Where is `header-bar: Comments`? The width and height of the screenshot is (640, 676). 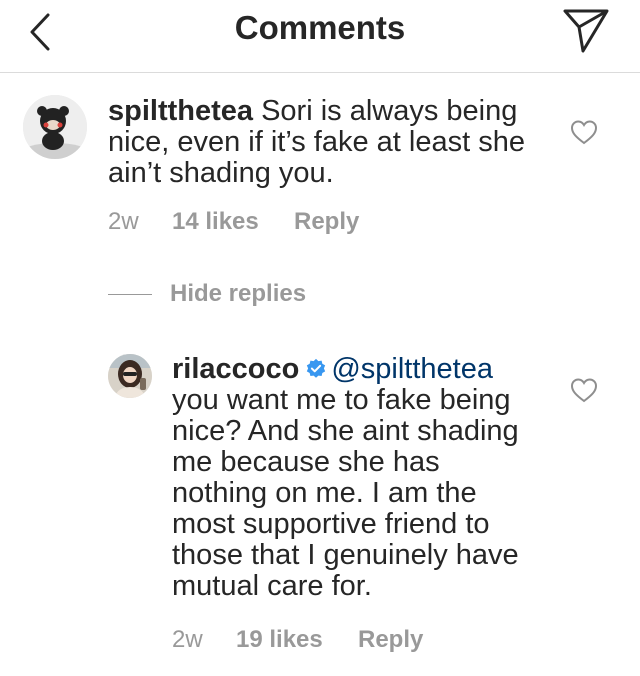
header-bar: Comments is located at coordinates (320, 36).